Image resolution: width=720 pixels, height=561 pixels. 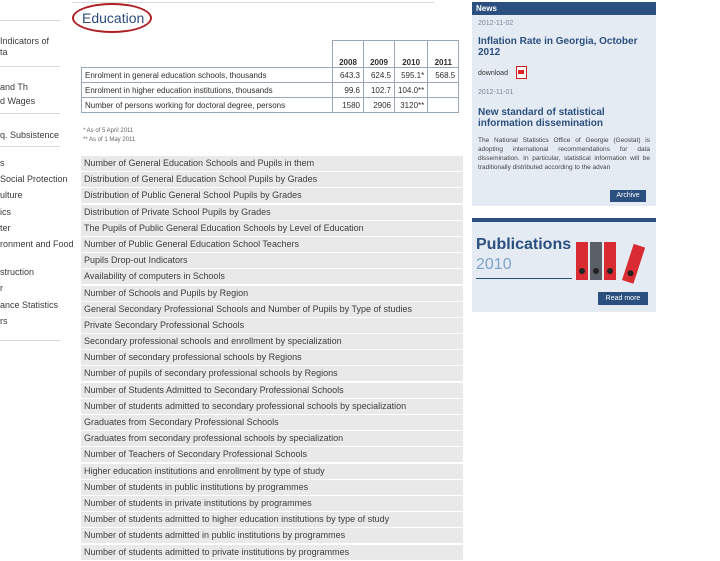 I want to click on sidebar-item: ter, so click(x=5, y=228).